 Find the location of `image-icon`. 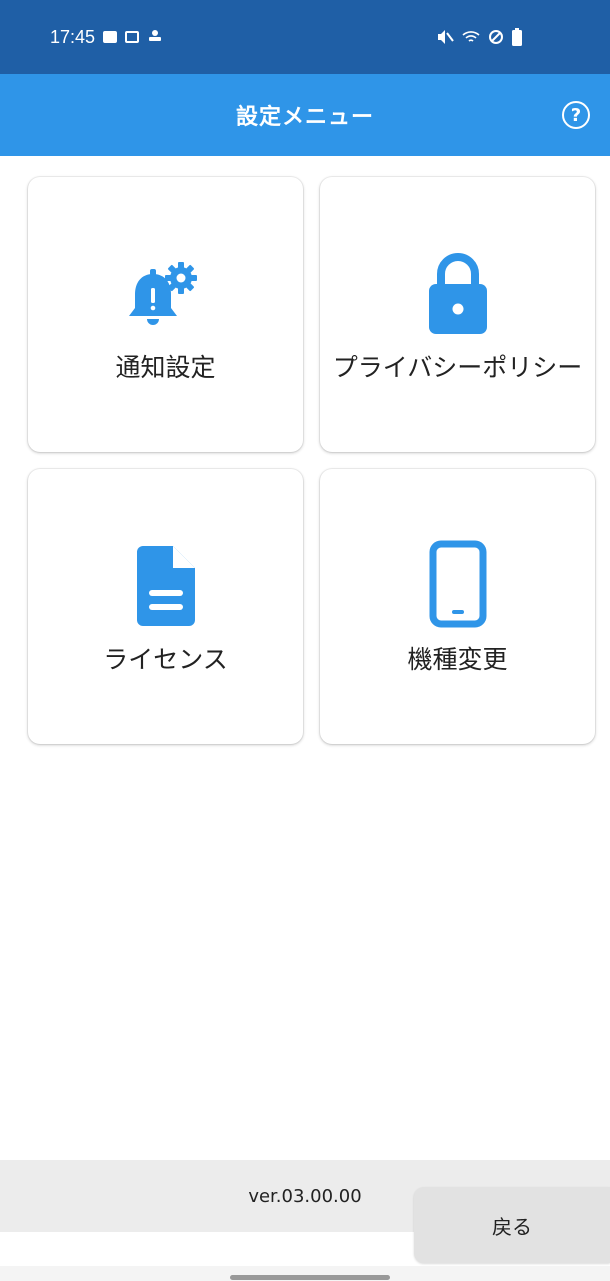

image-icon is located at coordinates (110, 37).